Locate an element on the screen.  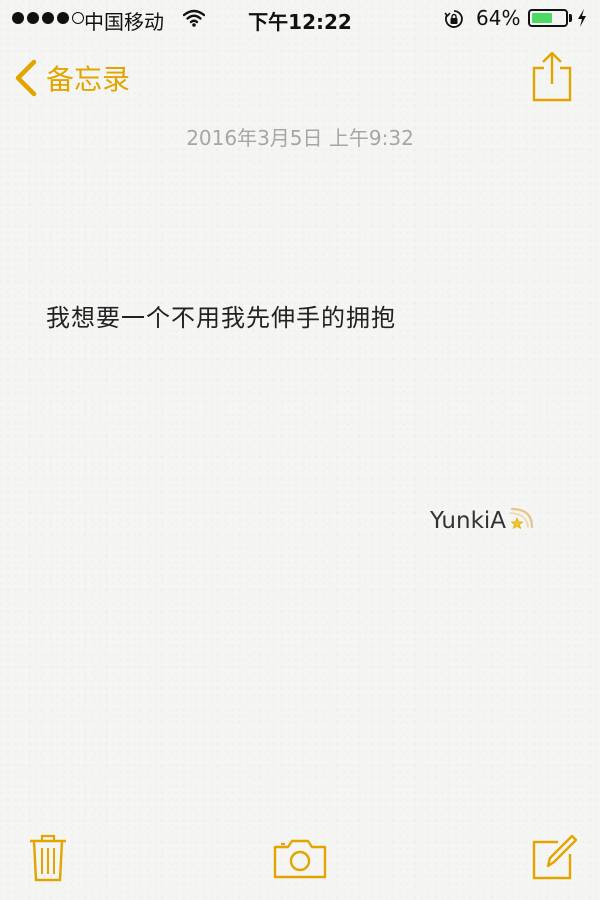
back-button: 备忘录 is located at coordinates (72, 80).